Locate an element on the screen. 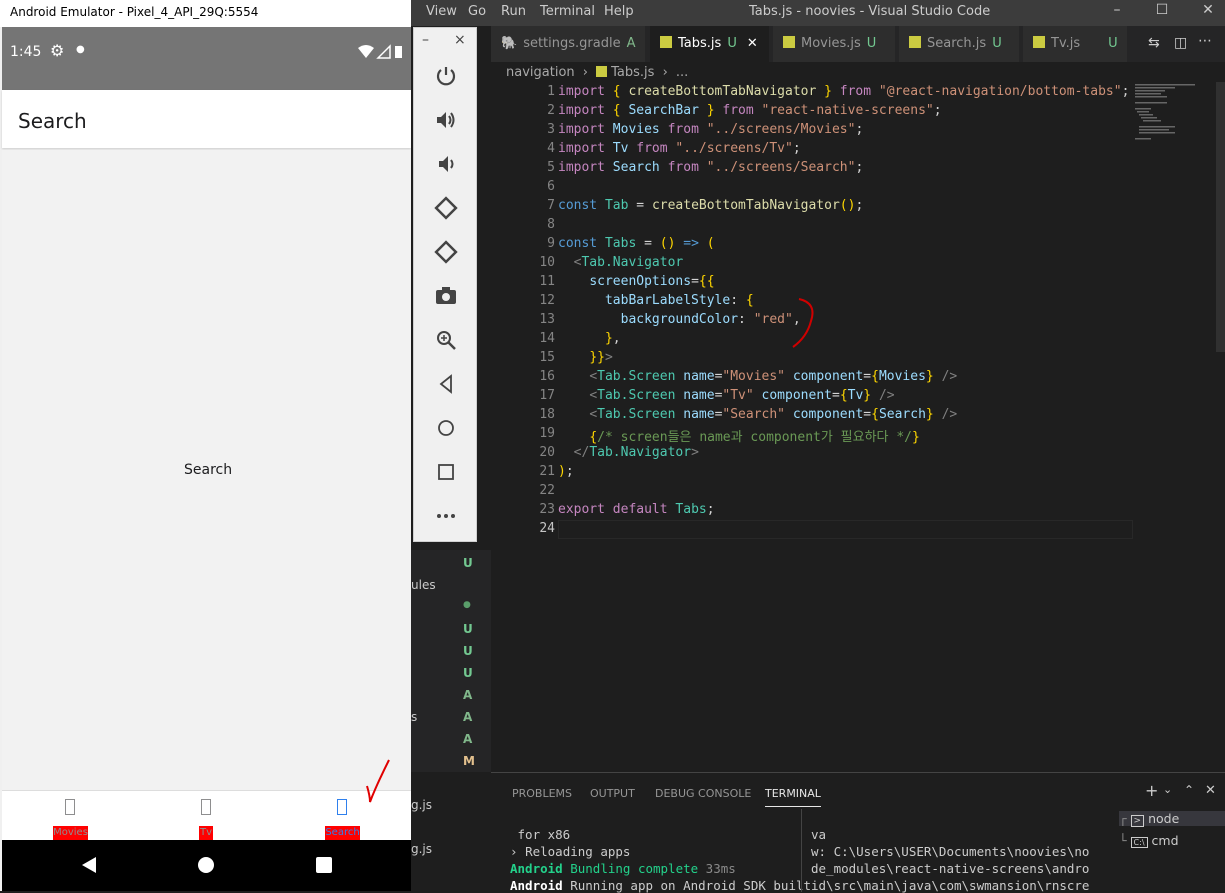 The width and height of the screenshot is (1225, 893). breadcrumb-folder: navigation is located at coordinates (540, 72).